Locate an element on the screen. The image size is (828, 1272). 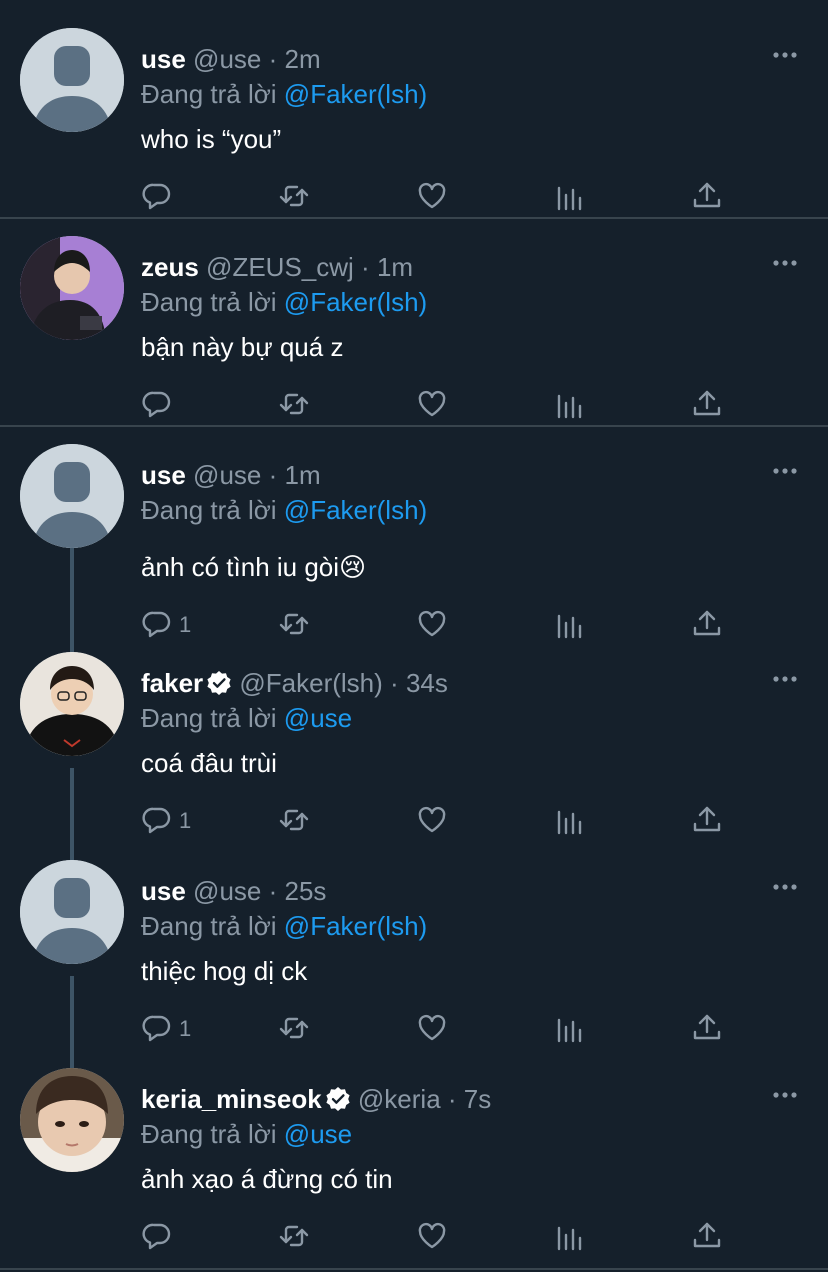
timestamp: 2m is located at coordinates (303, 59).